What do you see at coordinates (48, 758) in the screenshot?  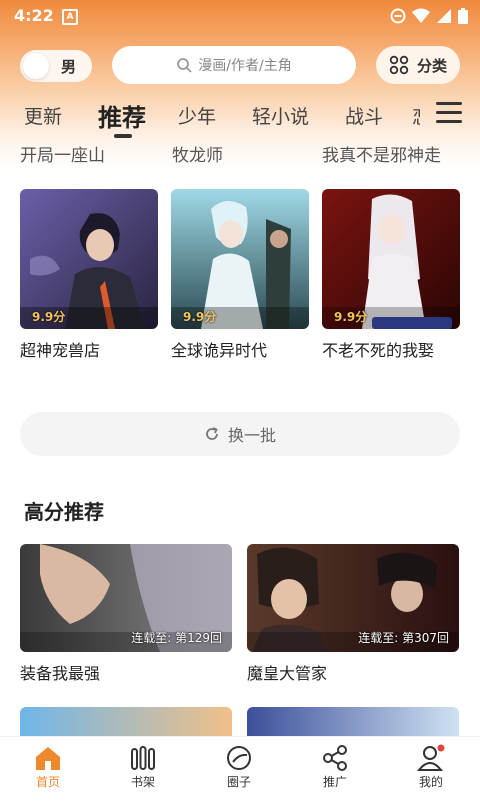 I see `home-icon` at bounding box center [48, 758].